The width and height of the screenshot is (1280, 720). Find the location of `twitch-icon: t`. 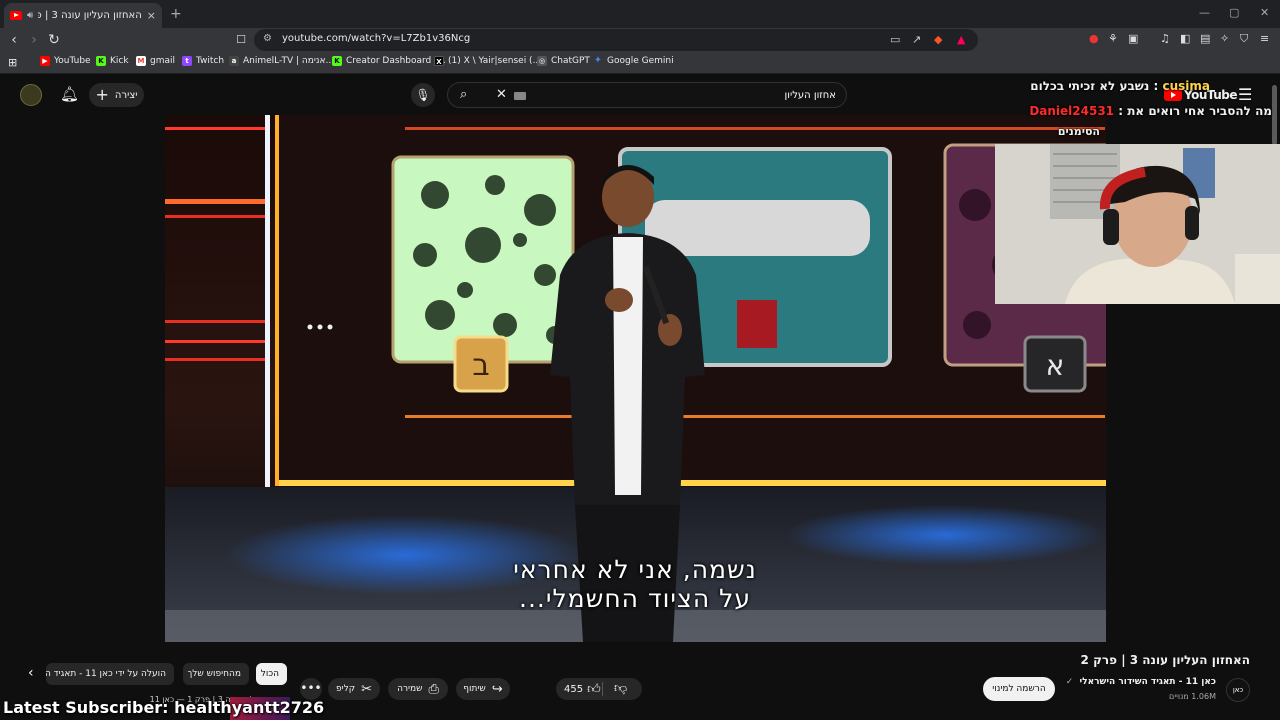

twitch-icon: t is located at coordinates (187, 61).